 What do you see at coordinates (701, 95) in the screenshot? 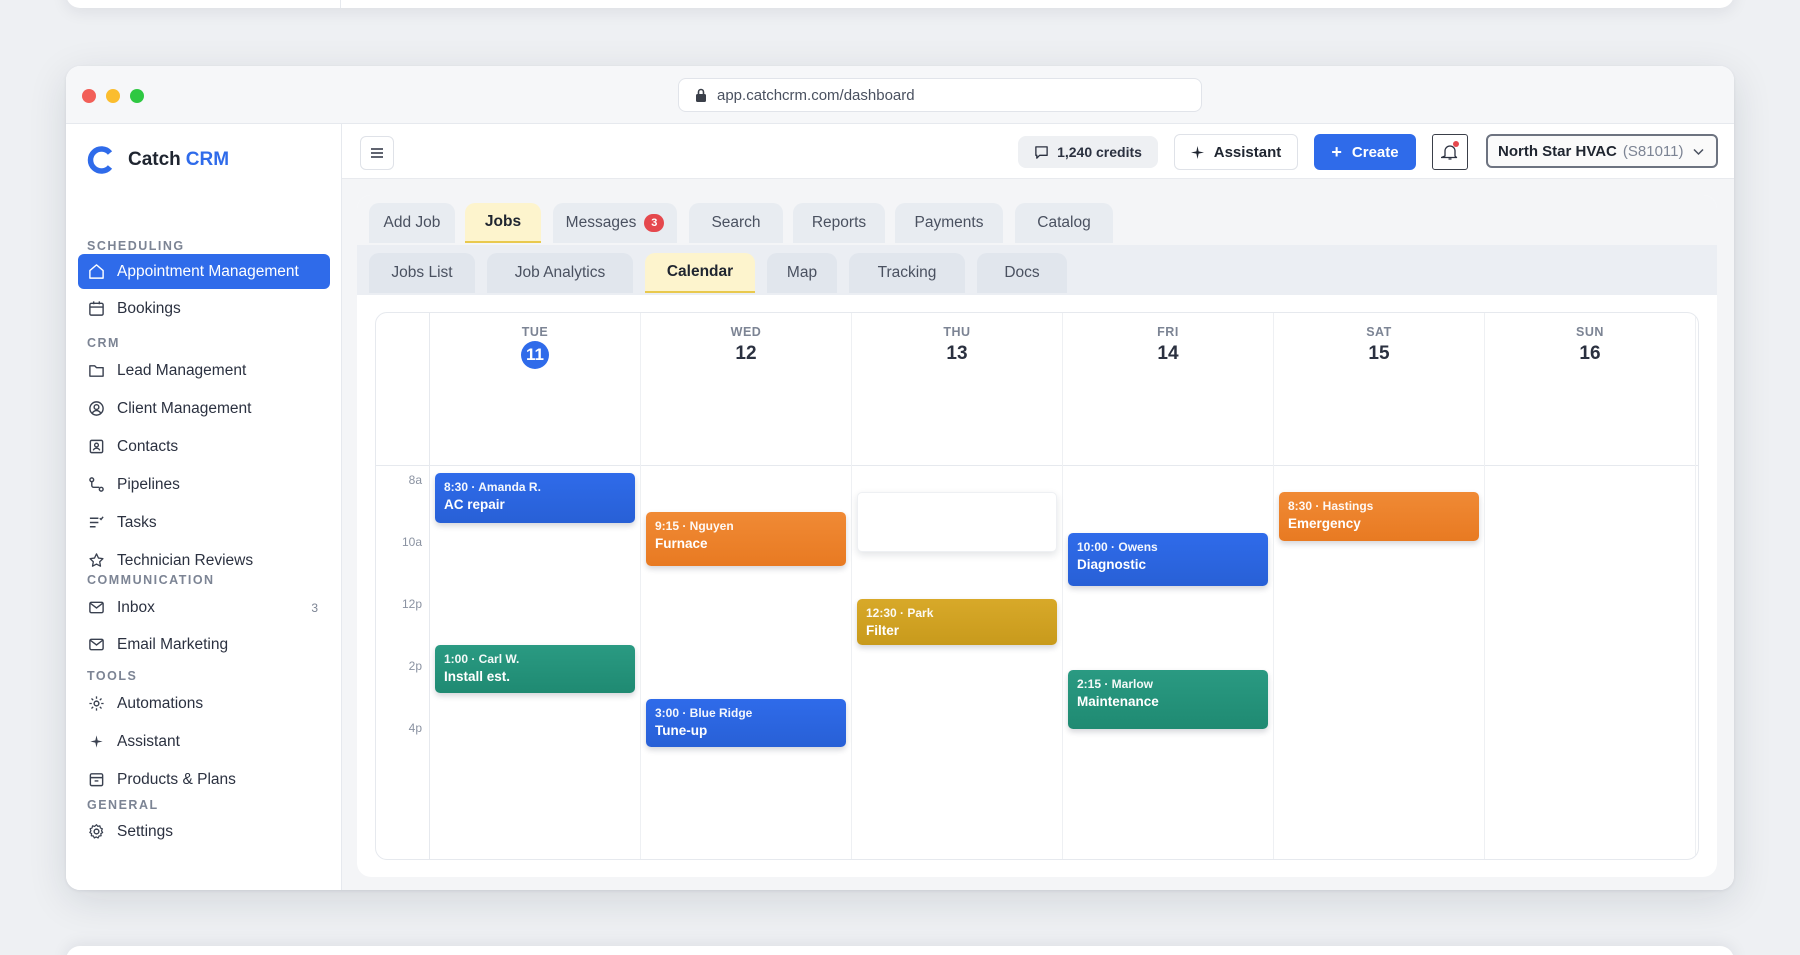
I see `lock-icon` at bounding box center [701, 95].